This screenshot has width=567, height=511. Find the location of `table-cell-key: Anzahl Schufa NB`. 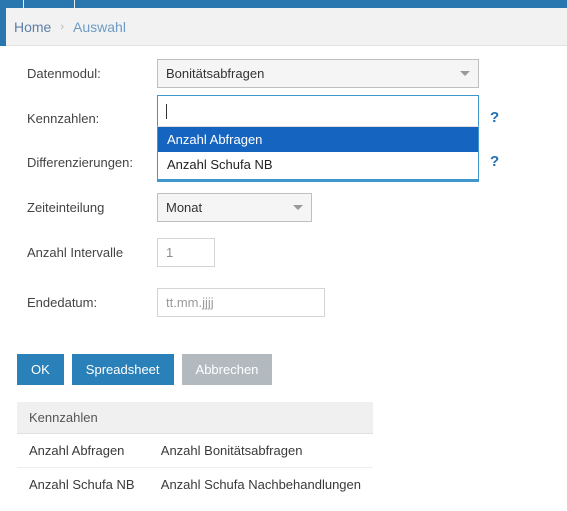

table-cell-key: Anzahl Schufa NB is located at coordinates (82, 484).